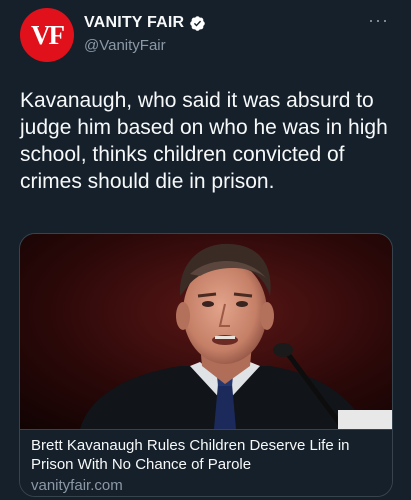 The height and width of the screenshot is (500, 411). Describe the element at coordinates (198, 23) in the screenshot. I see `verified-badge-icon` at that location.